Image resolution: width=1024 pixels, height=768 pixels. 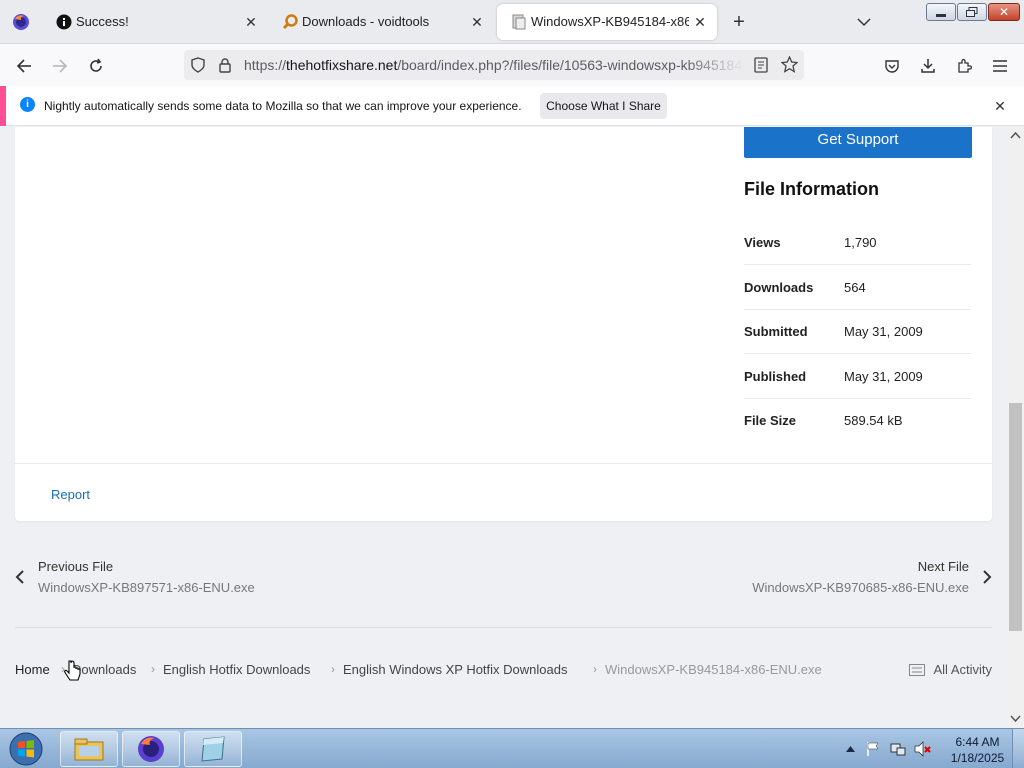 What do you see at coordinates (789, 64) in the screenshot?
I see `bookmark-star-icon` at bounding box center [789, 64].